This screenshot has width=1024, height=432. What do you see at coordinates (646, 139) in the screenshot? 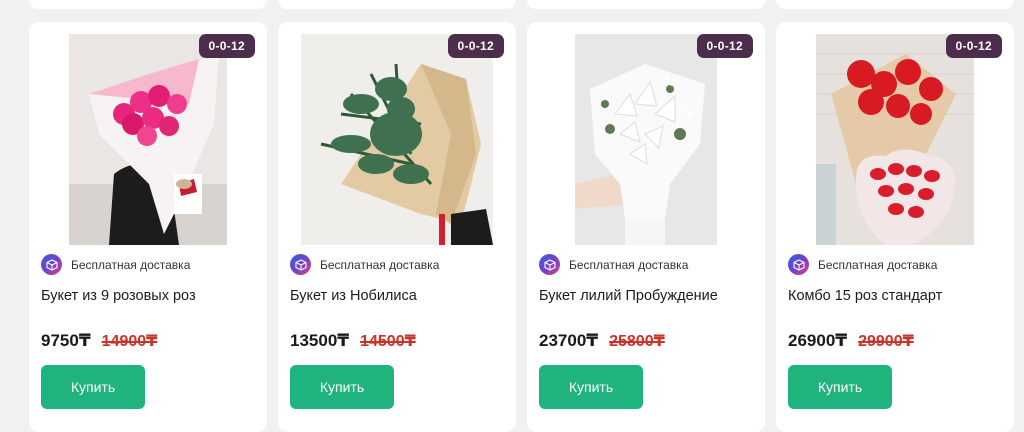
I see `product-image-lilies` at bounding box center [646, 139].